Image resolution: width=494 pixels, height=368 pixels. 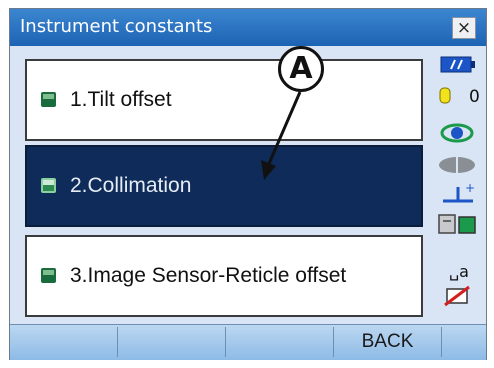 I want to click on callout-arrow, so click(x=281, y=135).